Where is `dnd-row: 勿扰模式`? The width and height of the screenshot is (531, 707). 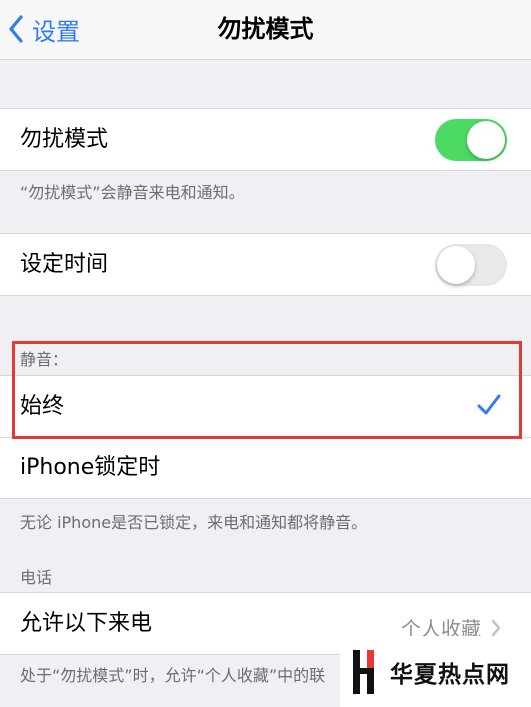
dnd-row: 勿扰模式 is located at coordinates (265, 139).